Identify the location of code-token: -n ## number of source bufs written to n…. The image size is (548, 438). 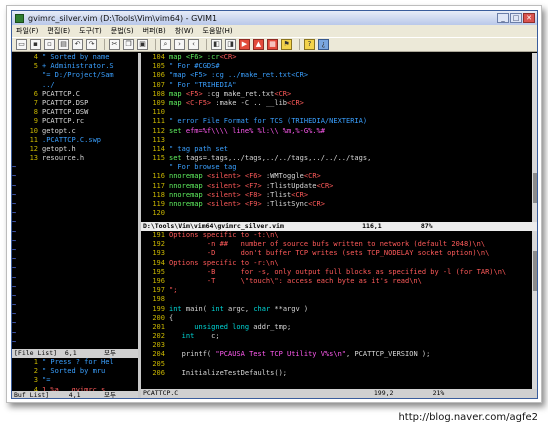
(327, 244).